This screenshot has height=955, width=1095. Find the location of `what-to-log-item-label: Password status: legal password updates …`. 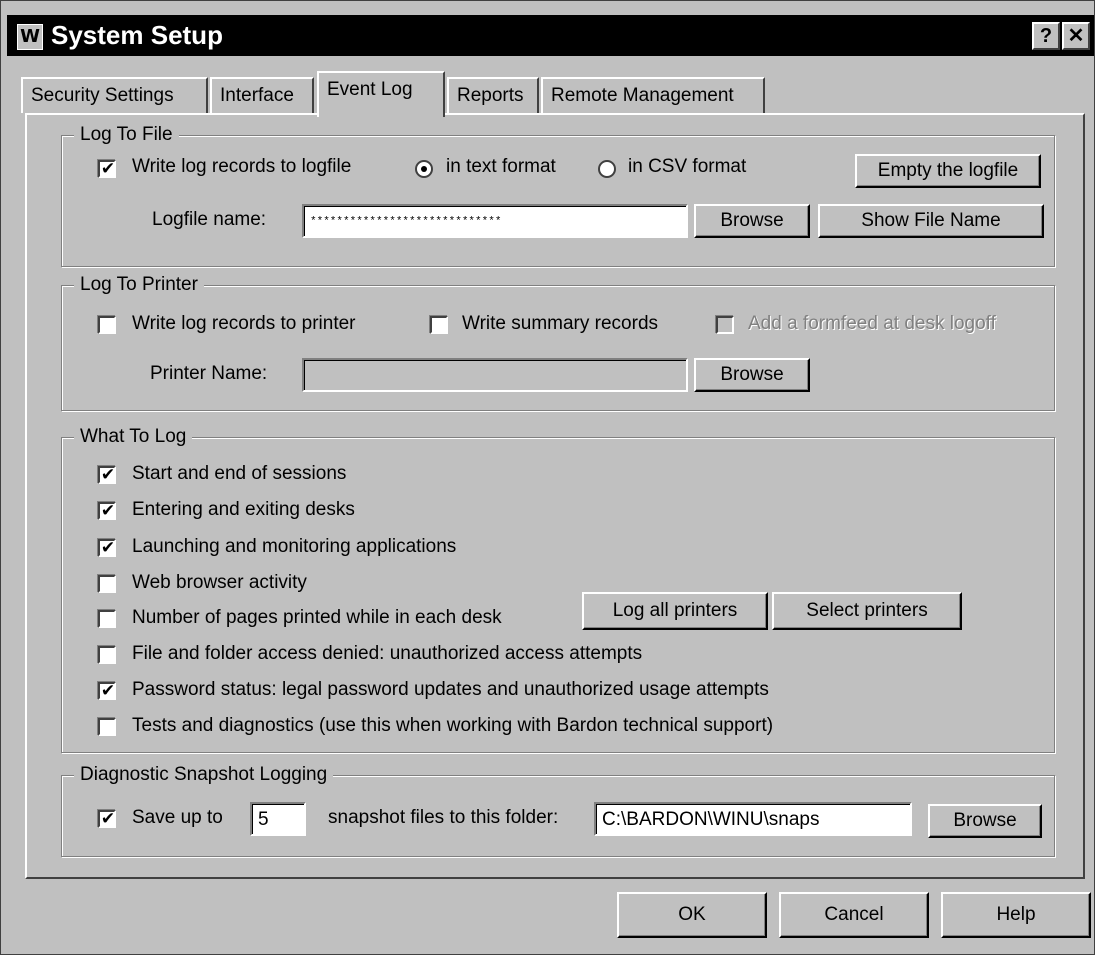

what-to-log-item-label: Password status: legal password updates … is located at coordinates (450, 689).